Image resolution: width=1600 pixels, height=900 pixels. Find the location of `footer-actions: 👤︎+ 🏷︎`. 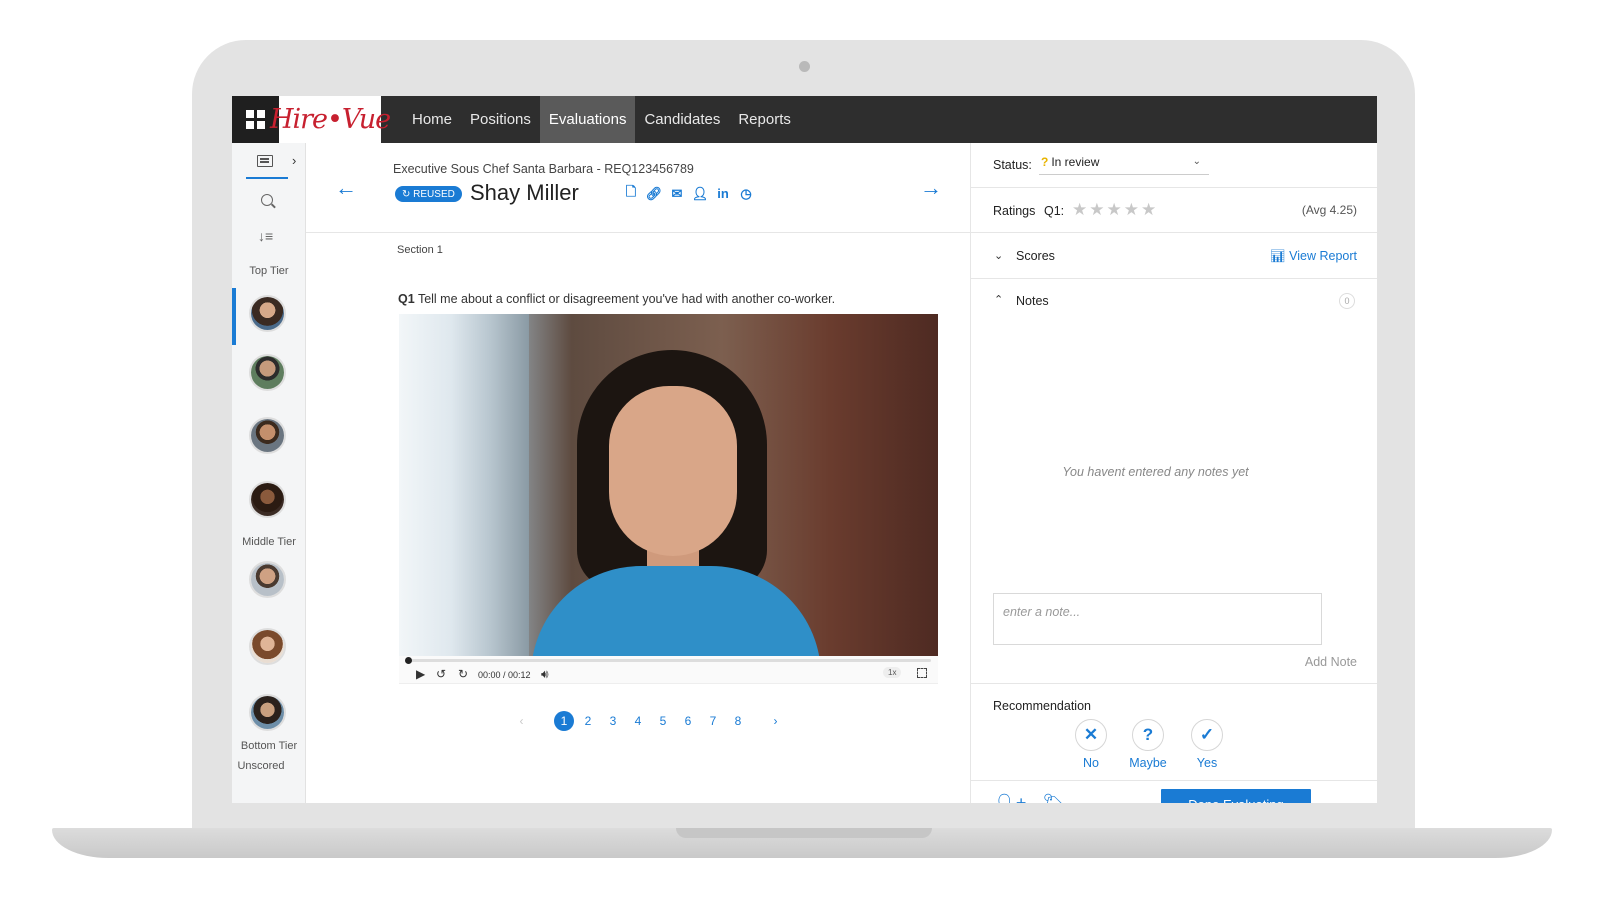

footer-actions: 👤︎+ 🏷︎ is located at coordinates (1029, 798).